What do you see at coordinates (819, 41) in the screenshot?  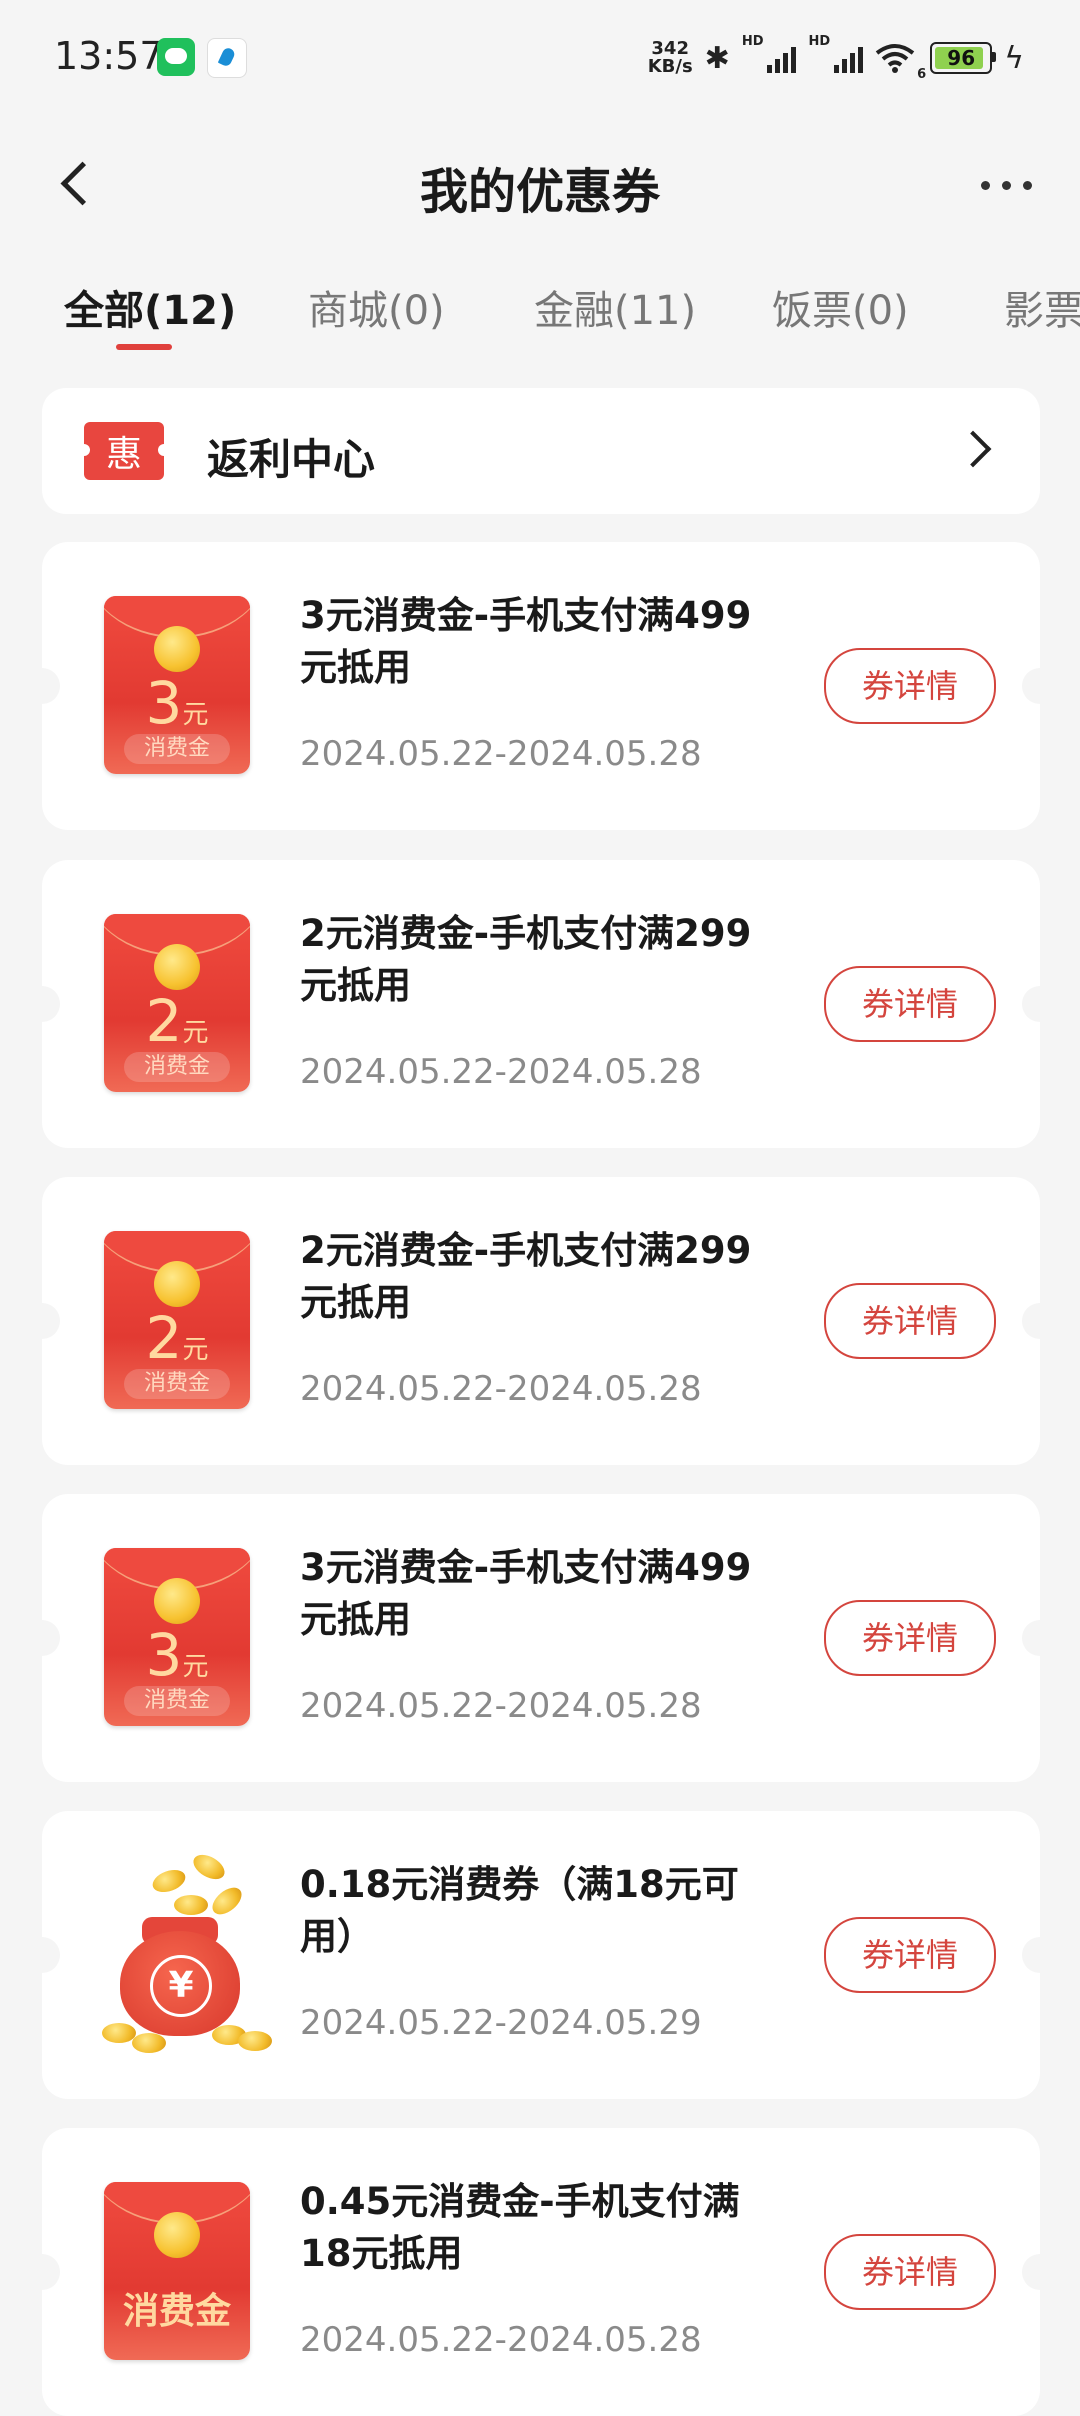 I see `signal2-hd-label: HD` at bounding box center [819, 41].